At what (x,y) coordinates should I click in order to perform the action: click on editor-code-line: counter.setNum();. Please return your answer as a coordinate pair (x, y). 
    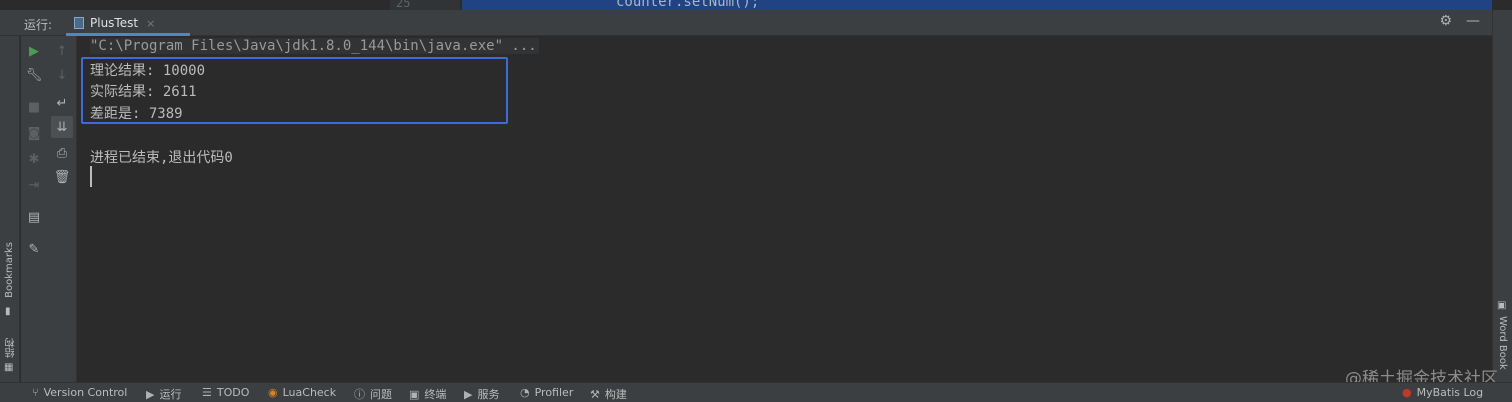
    Looking at the image, I should click on (687, 5).